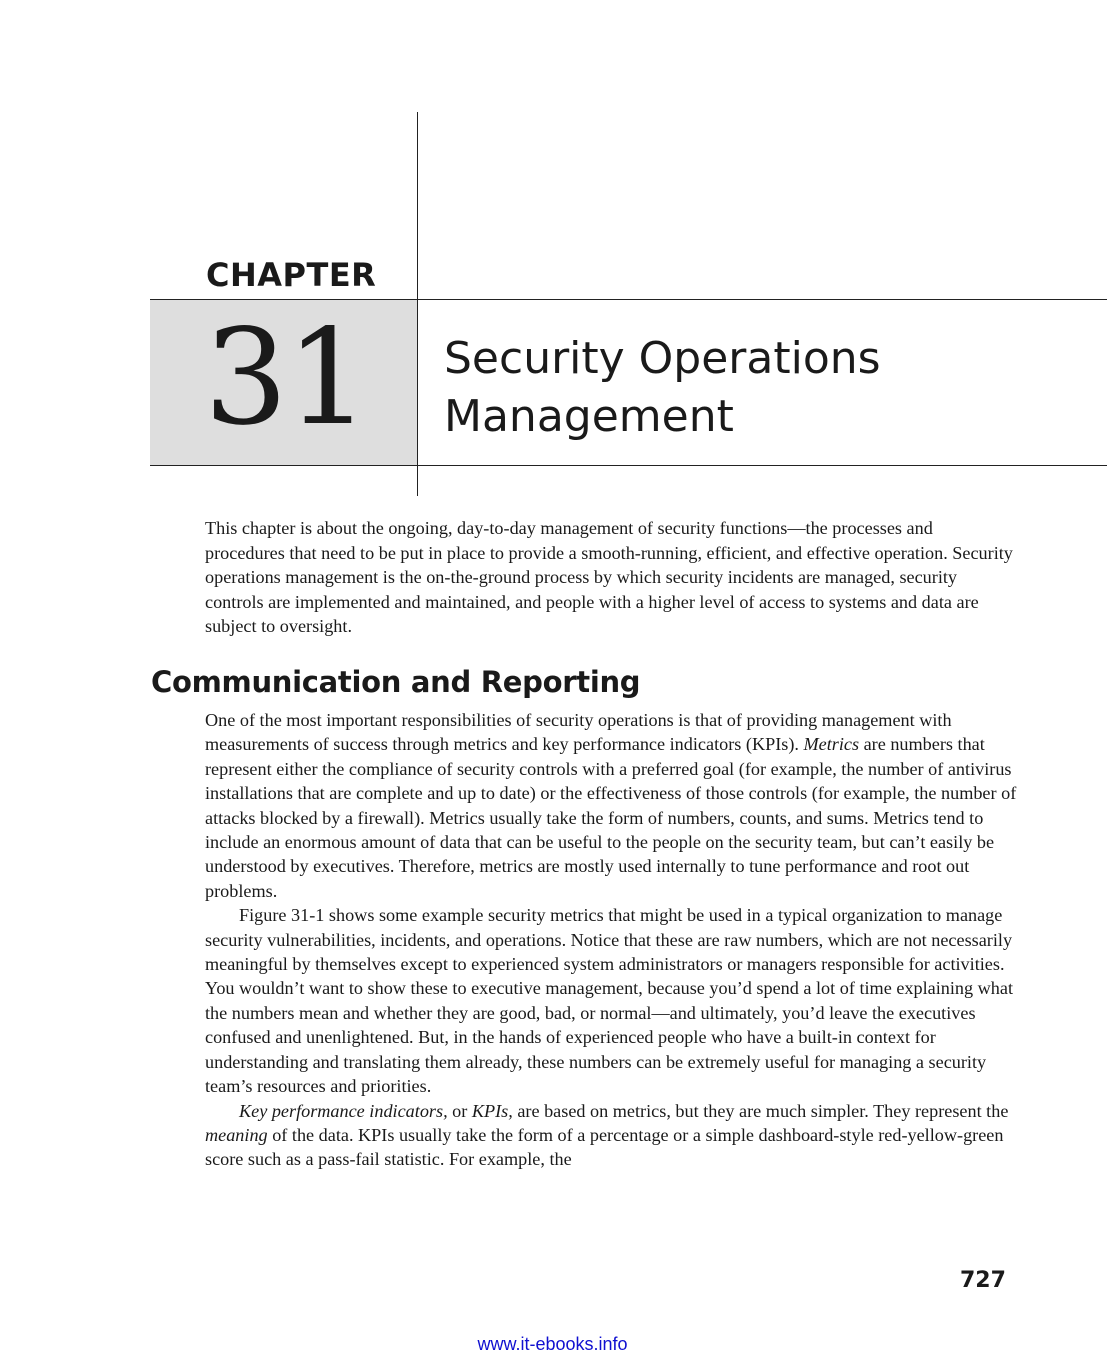 Image resolution: width=1107 pixels, height=1369 pixels. I want to click on chapter-divider-vertical-middle, so click(417, 383).